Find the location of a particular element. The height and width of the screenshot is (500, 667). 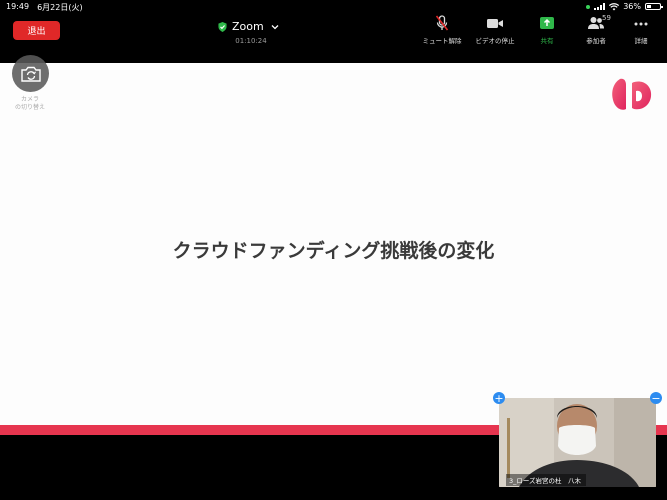

unmute-label: ミュート解除 is located at coordinates (442, 41).